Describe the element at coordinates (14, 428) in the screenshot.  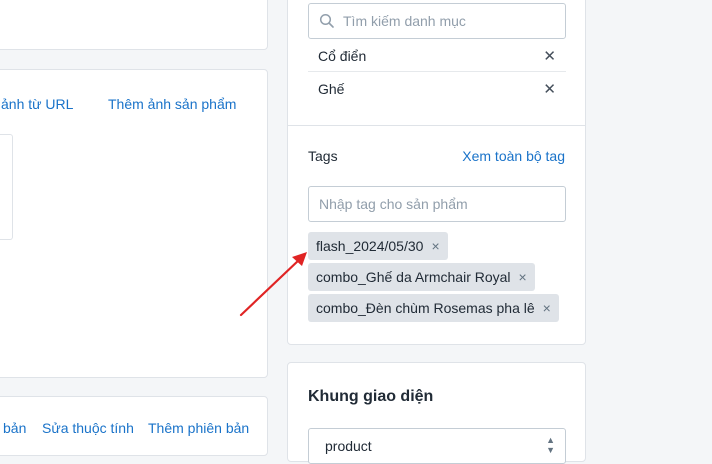
I see `variant-partial-link: bản` at that location.